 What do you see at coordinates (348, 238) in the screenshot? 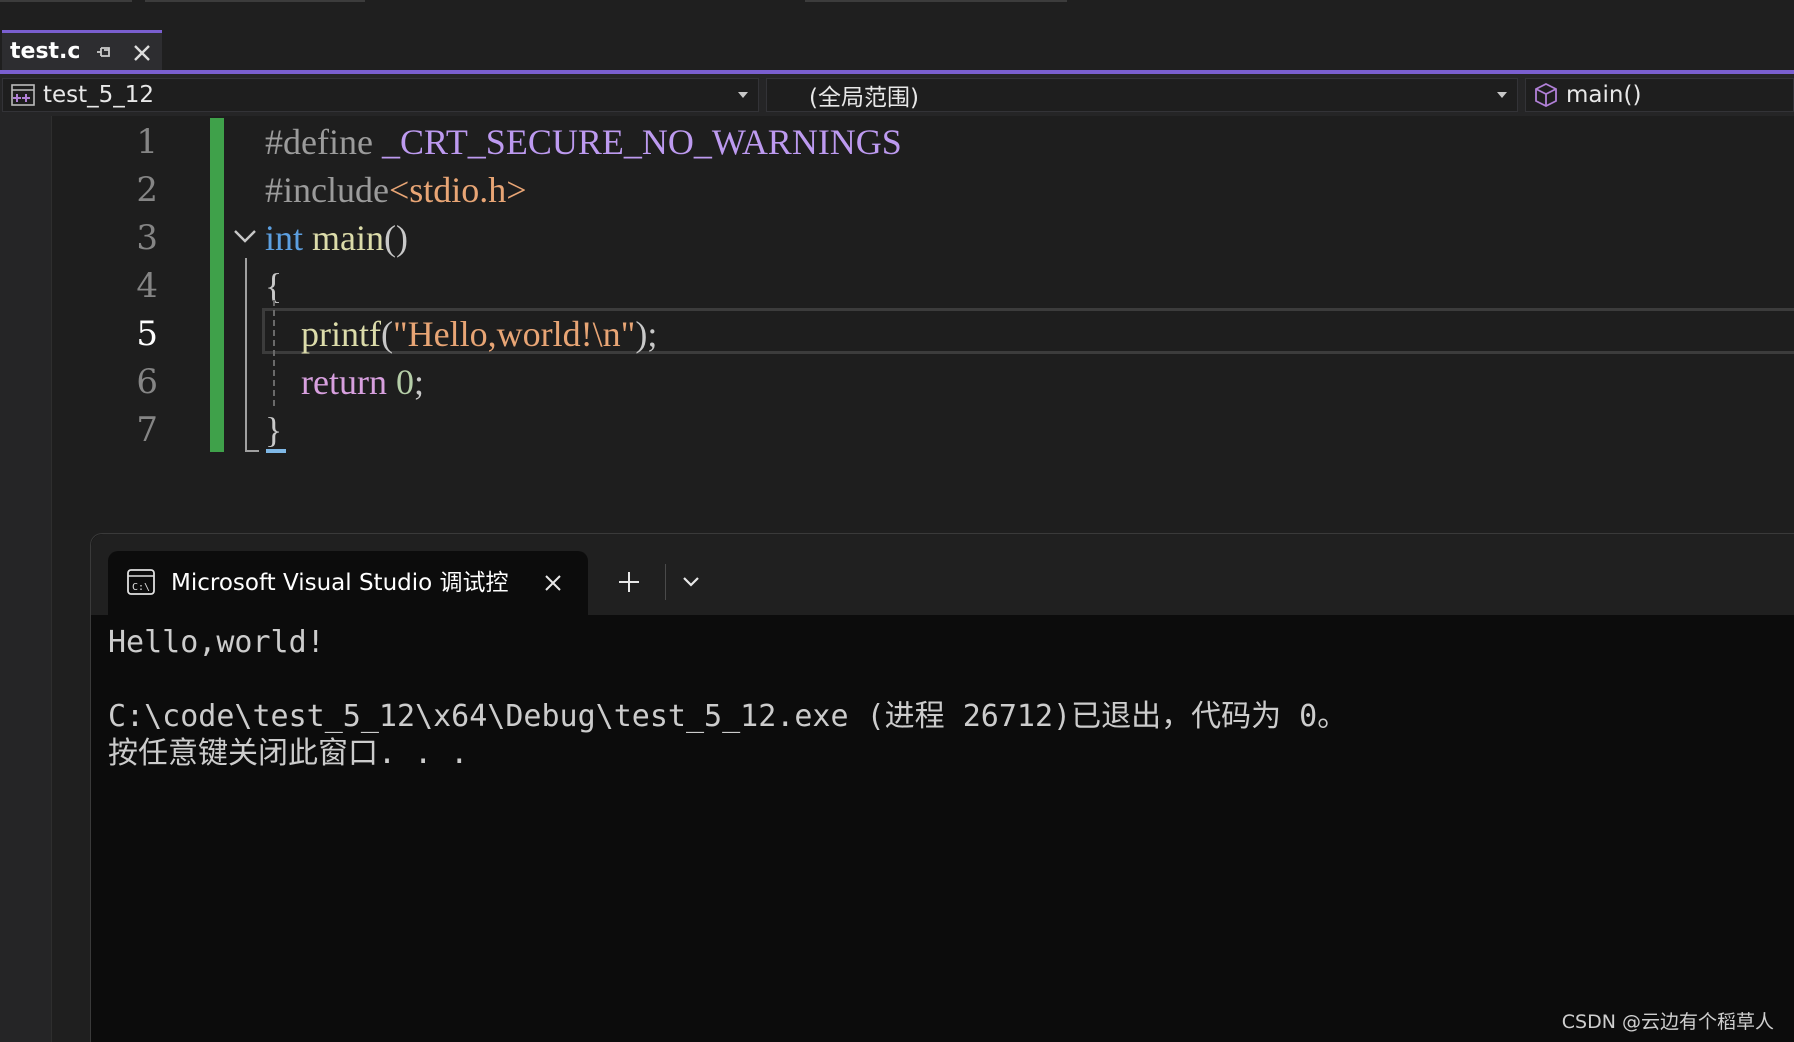
I see `code-token: main` at bounding box center [348, 238].